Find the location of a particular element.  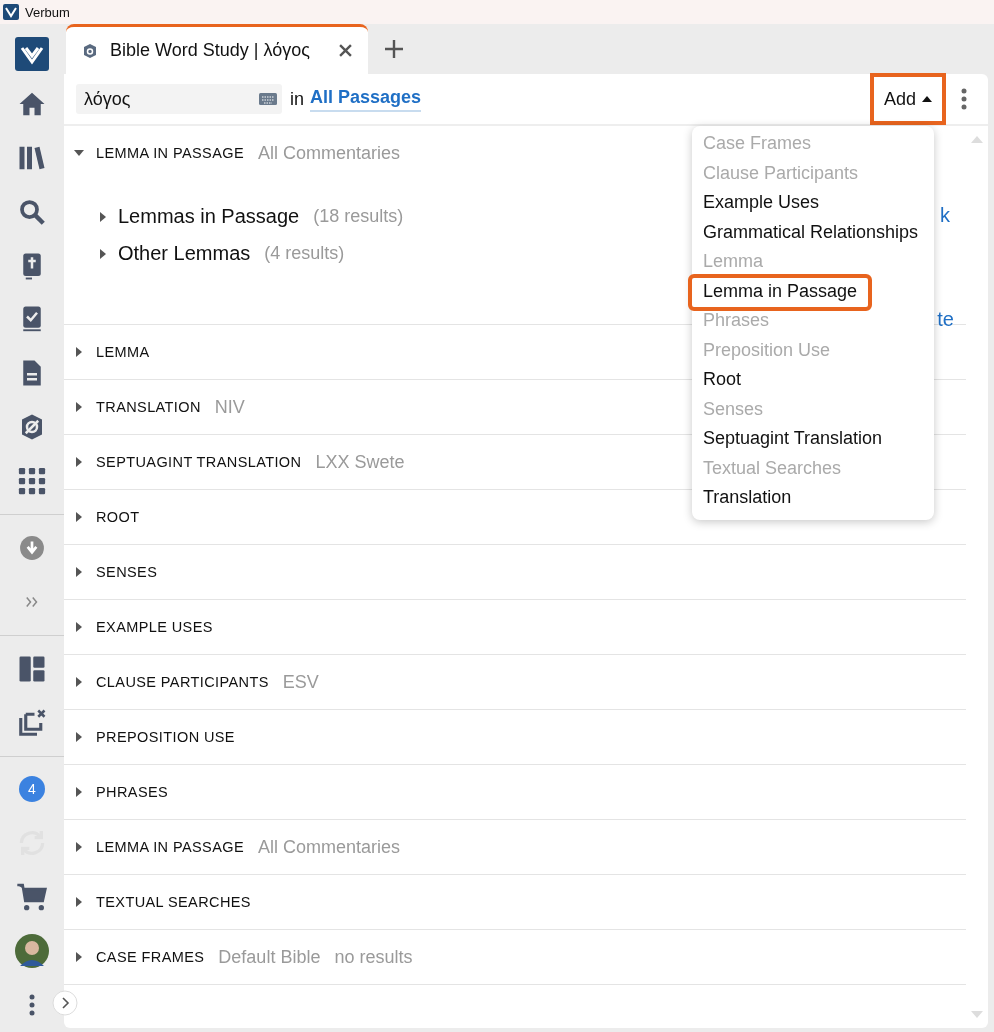

section-header: LEMMA is located at coordinates (107, 352).